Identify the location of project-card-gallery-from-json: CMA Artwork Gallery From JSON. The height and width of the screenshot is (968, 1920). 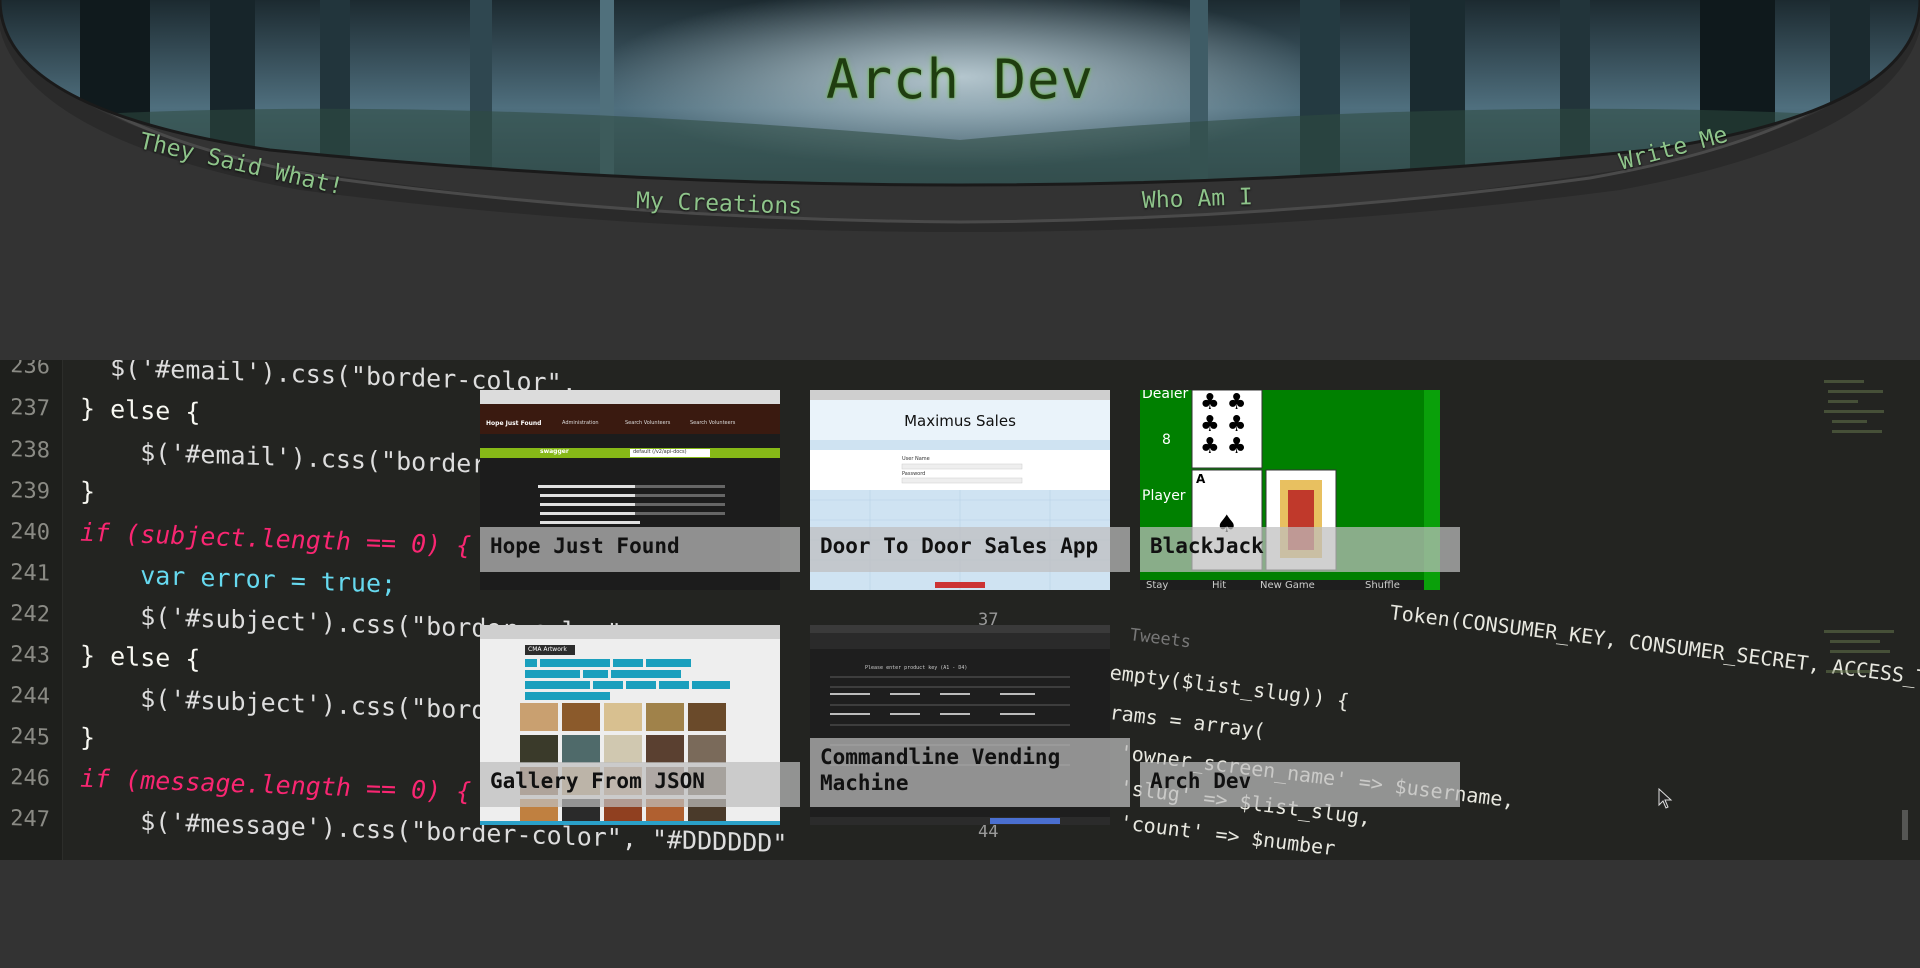
(640, 725).